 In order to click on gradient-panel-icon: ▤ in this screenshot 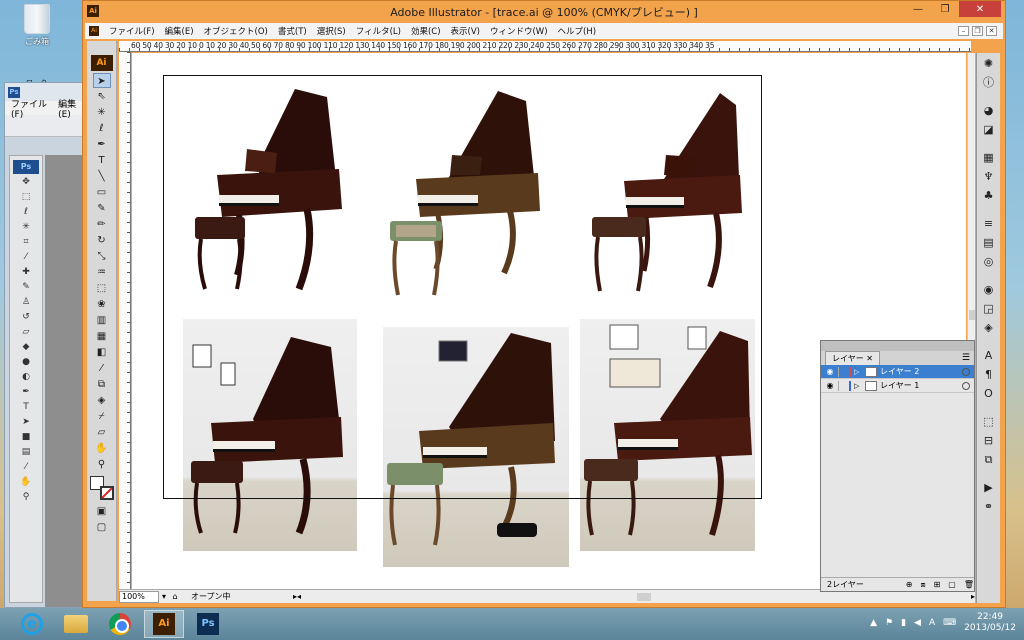, I will do `click(989, 243)`.